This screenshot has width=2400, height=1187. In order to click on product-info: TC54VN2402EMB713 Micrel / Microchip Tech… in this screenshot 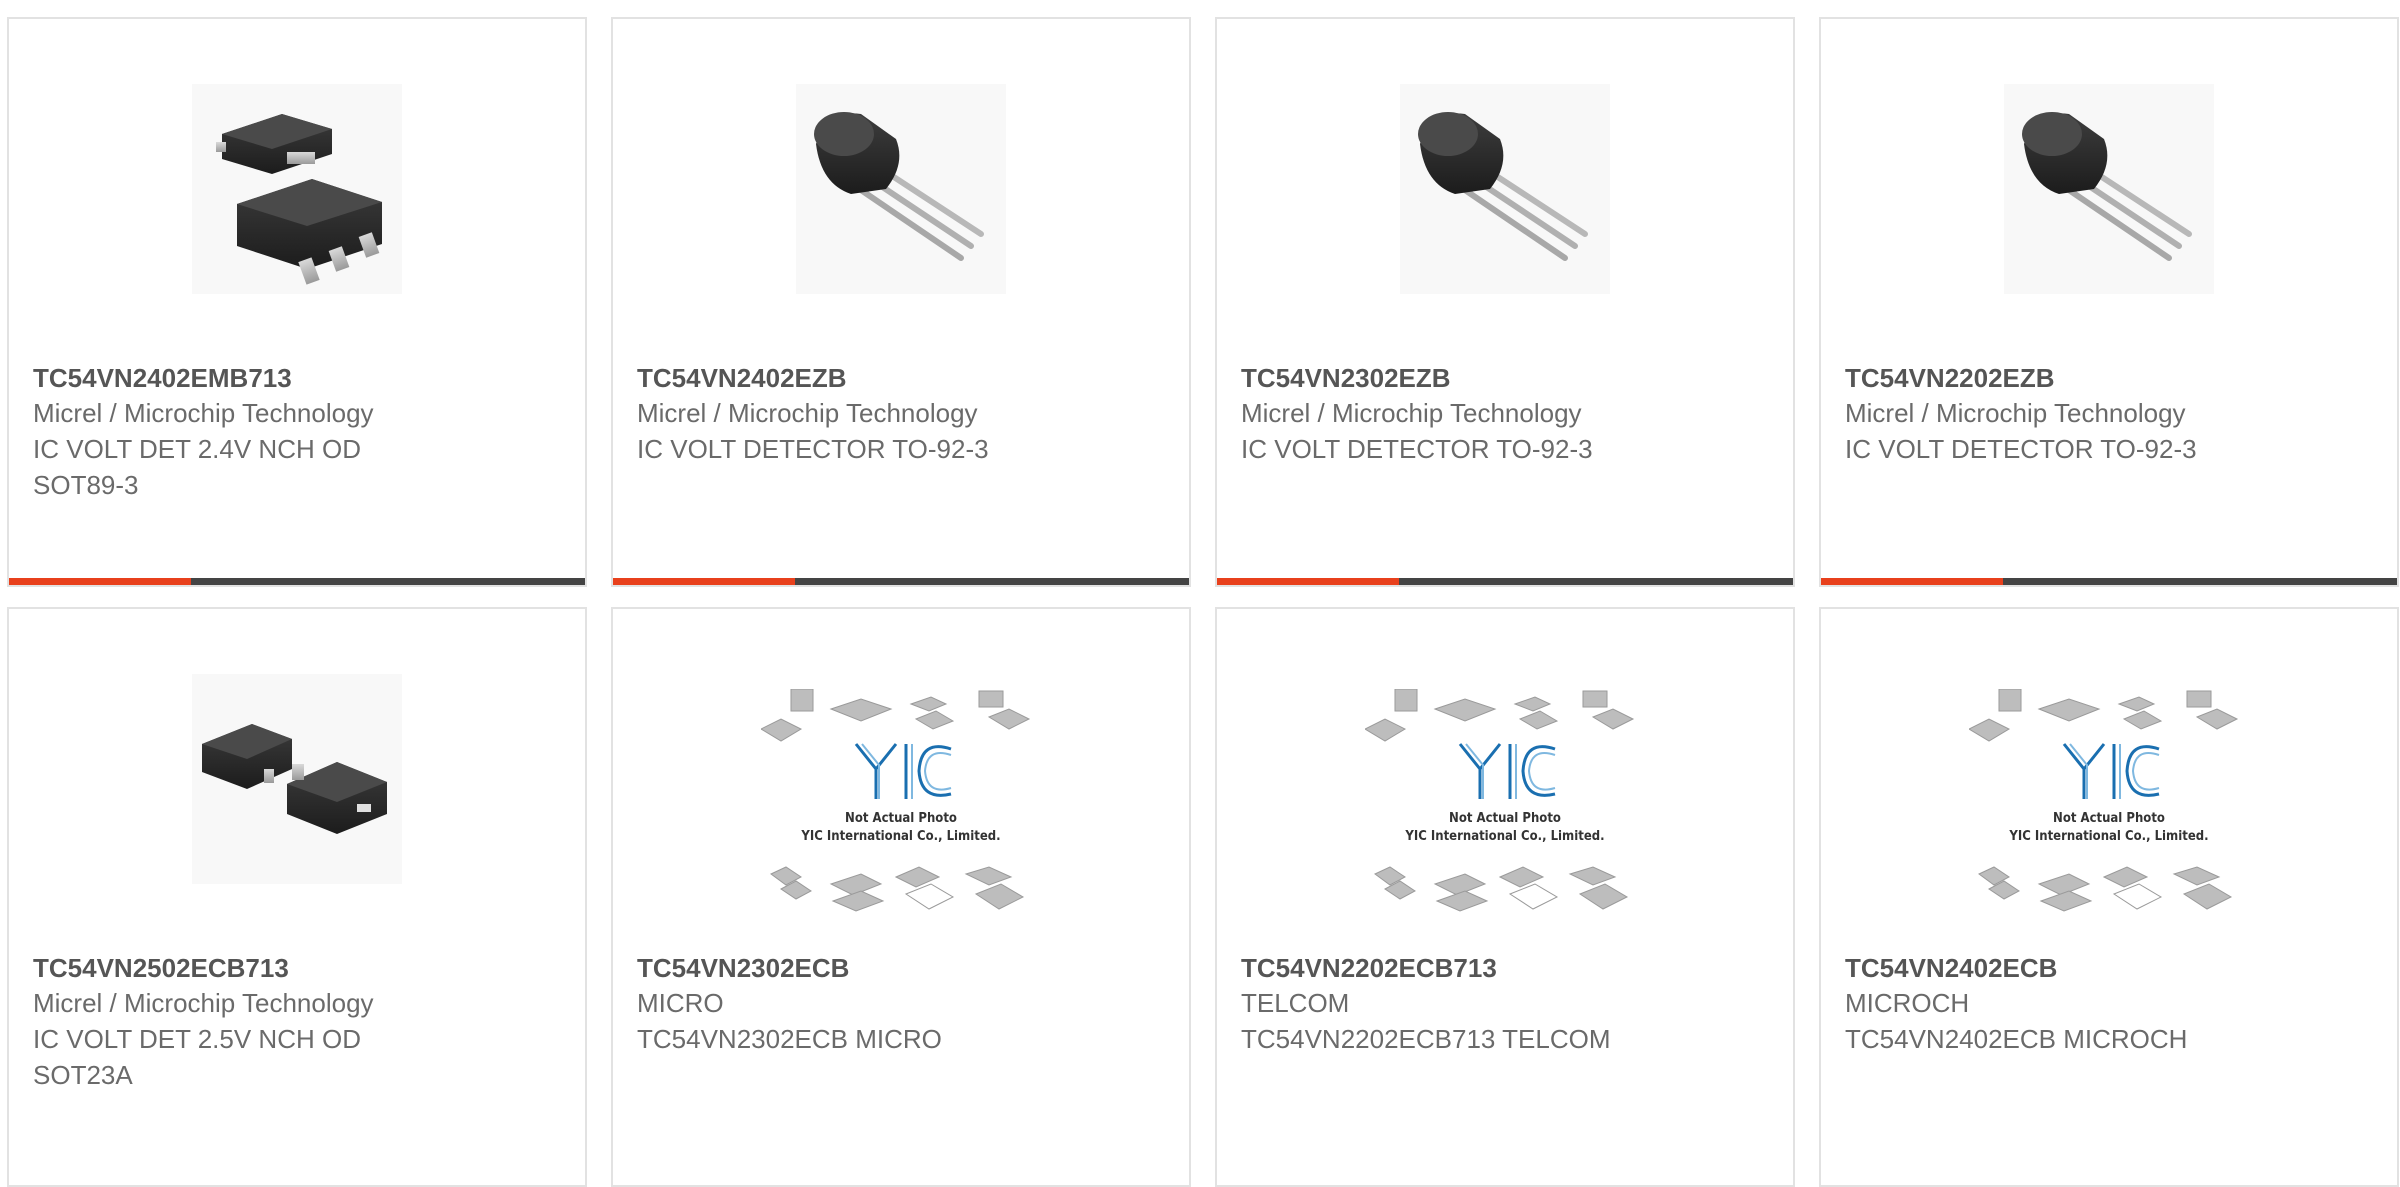, I will do `click(297, 432)`.